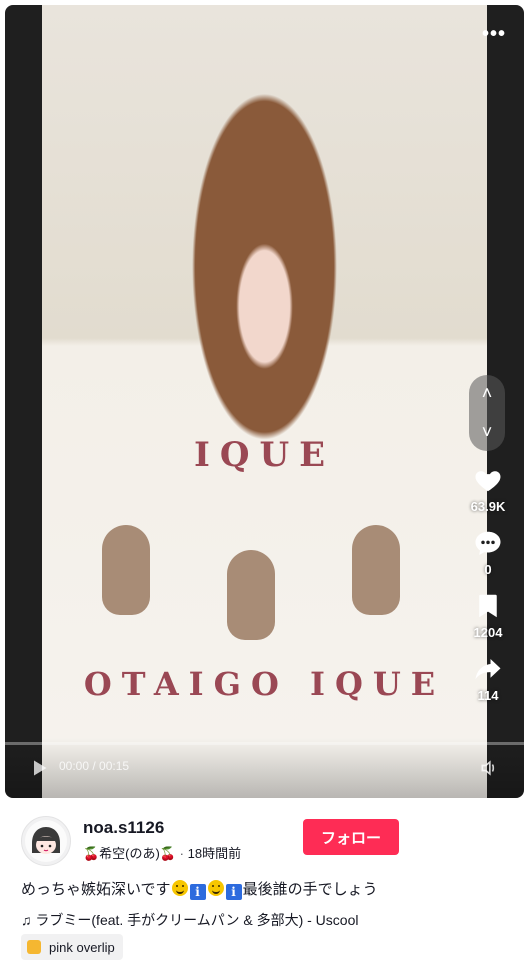  I want to click on music-title: ラブミー(feat. 手がクリームパン & 多部大) - Uscool, so click(197, 920).